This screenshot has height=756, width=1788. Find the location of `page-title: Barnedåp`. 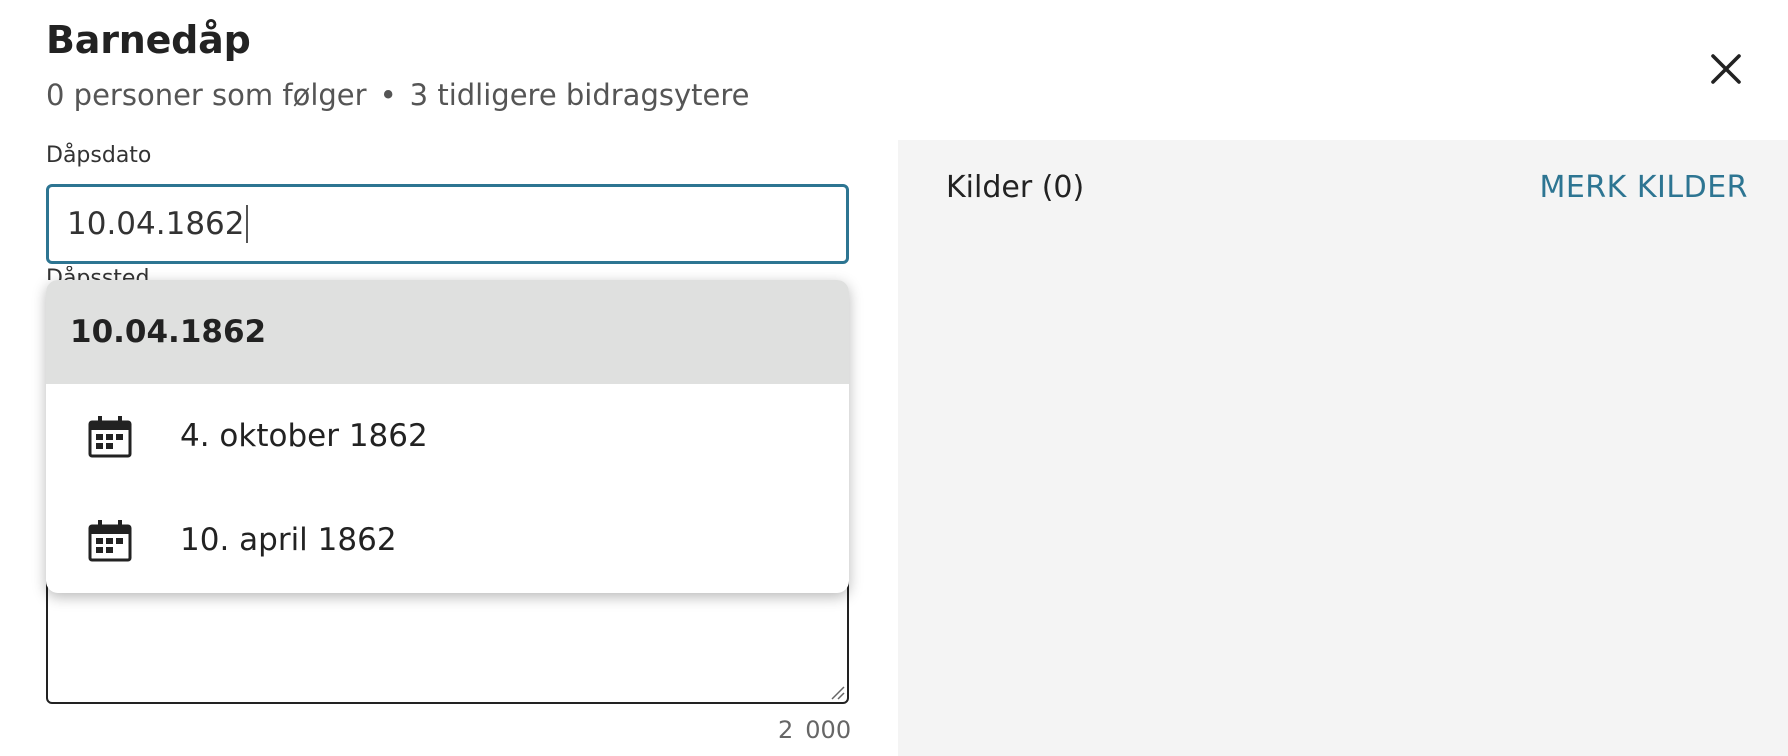

page-title: Barnedåp is located at coordinates (148, 40).